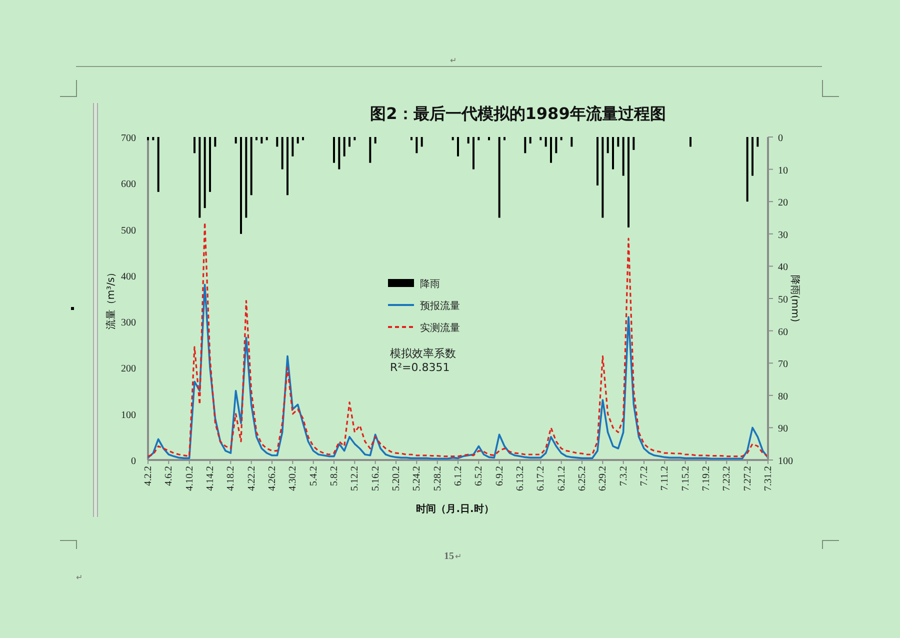 This screenshot has height=638, width=900. I want to click on x-tick-label: 5.20.2, so click(396, 478).